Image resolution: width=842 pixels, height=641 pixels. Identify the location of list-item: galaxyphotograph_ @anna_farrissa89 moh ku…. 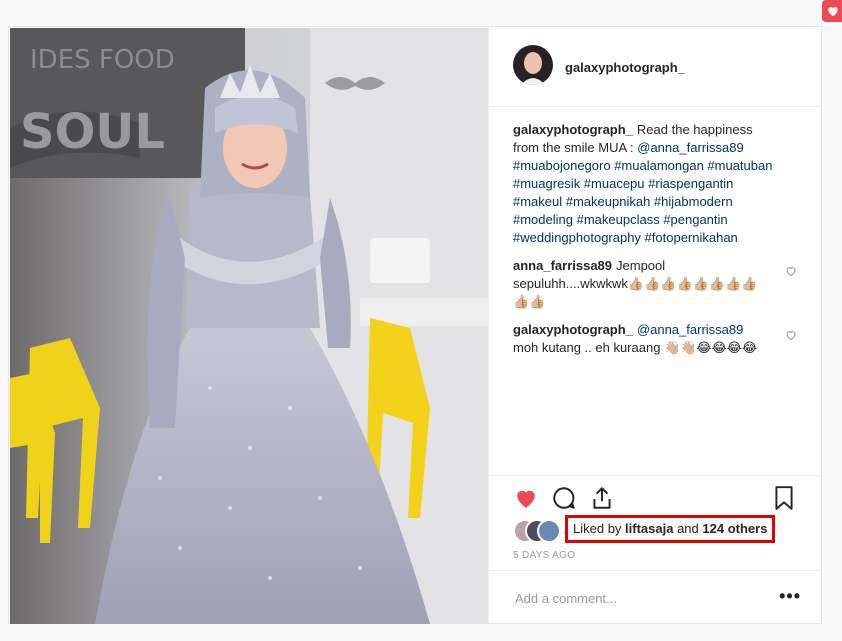
(655, 339).